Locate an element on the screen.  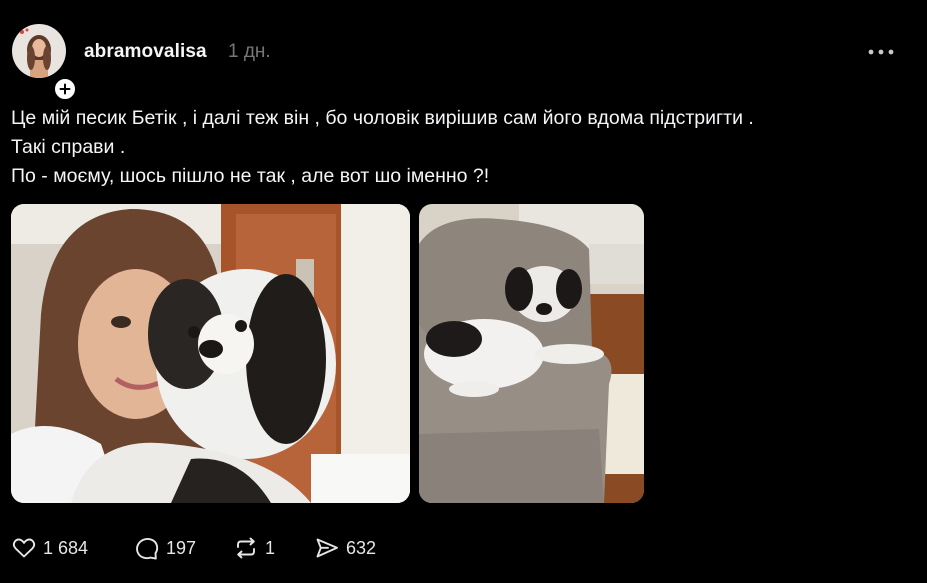
like-count: 1 684 is located at coordinates (66, 547).